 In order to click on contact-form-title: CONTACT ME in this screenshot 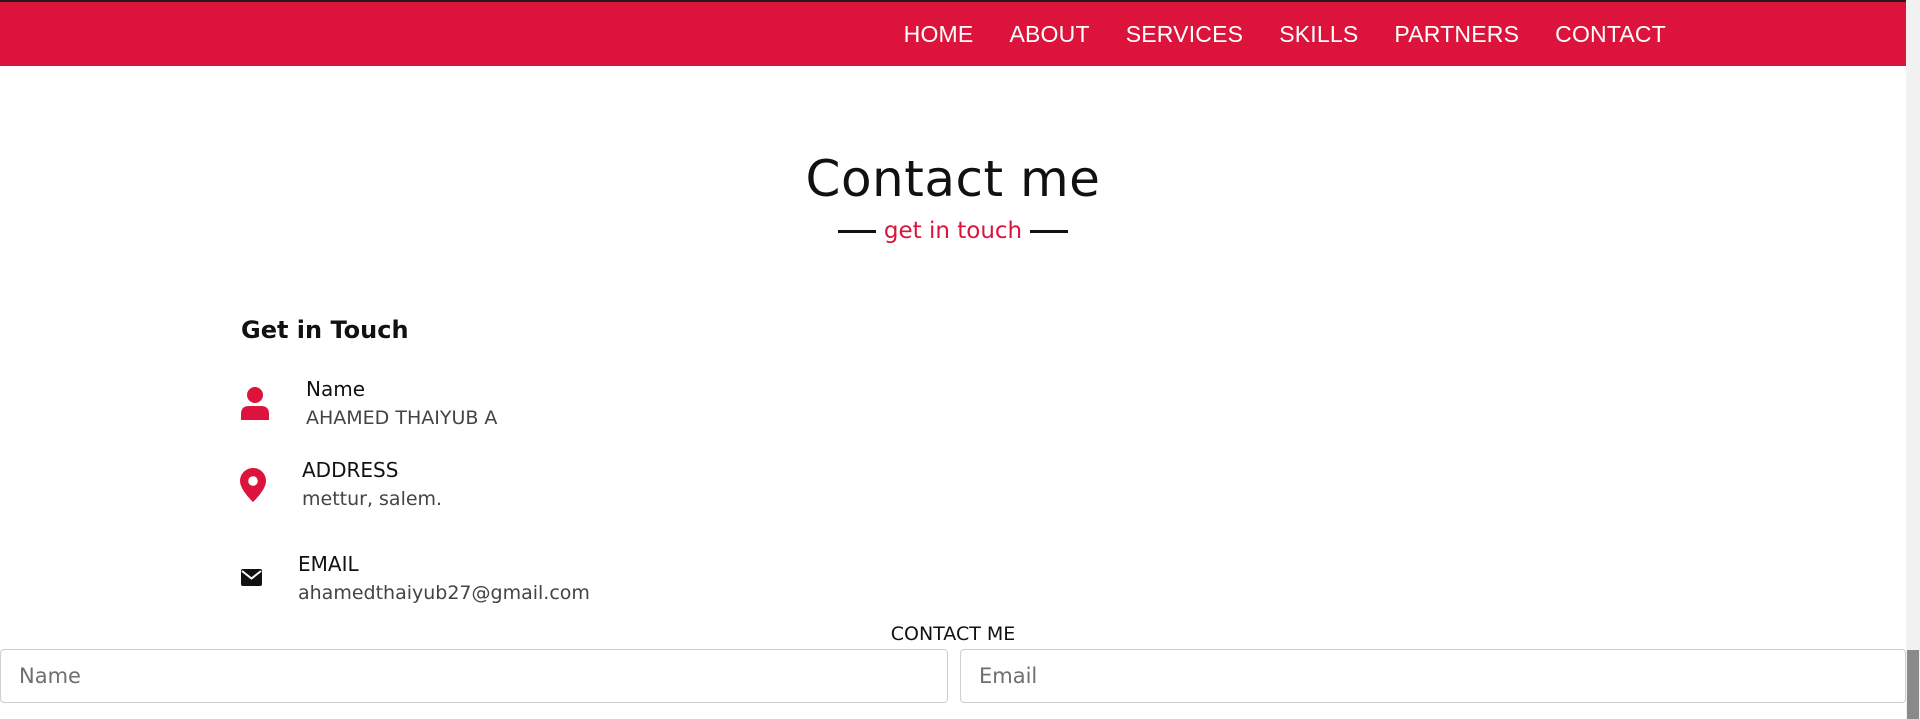, I will do `click(953, 634)`.